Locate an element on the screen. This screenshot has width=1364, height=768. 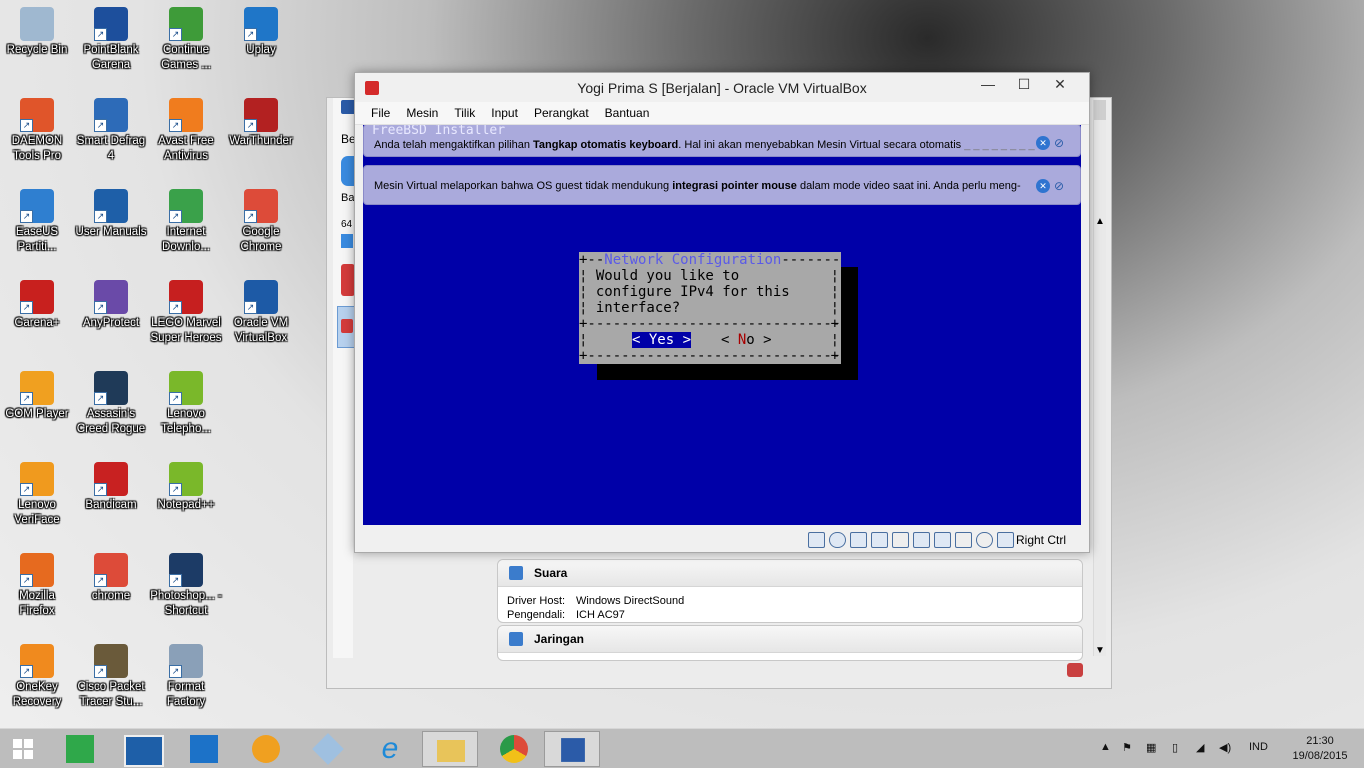
vm-list-item is located at coordinates (348, 280).